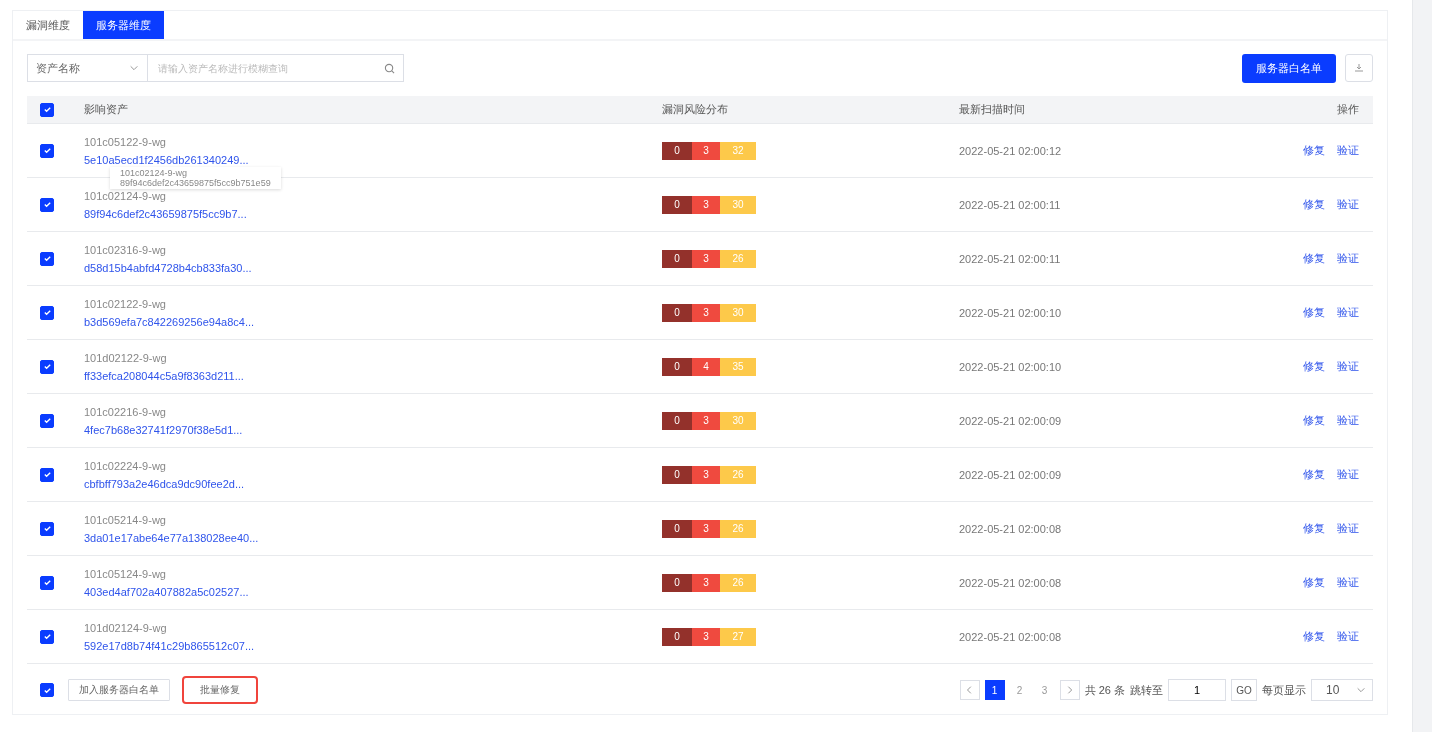  What do you see at coordinates (738, 636) in the screenshot?
I see `risk-count: 27` at bounding box center [738, 636].